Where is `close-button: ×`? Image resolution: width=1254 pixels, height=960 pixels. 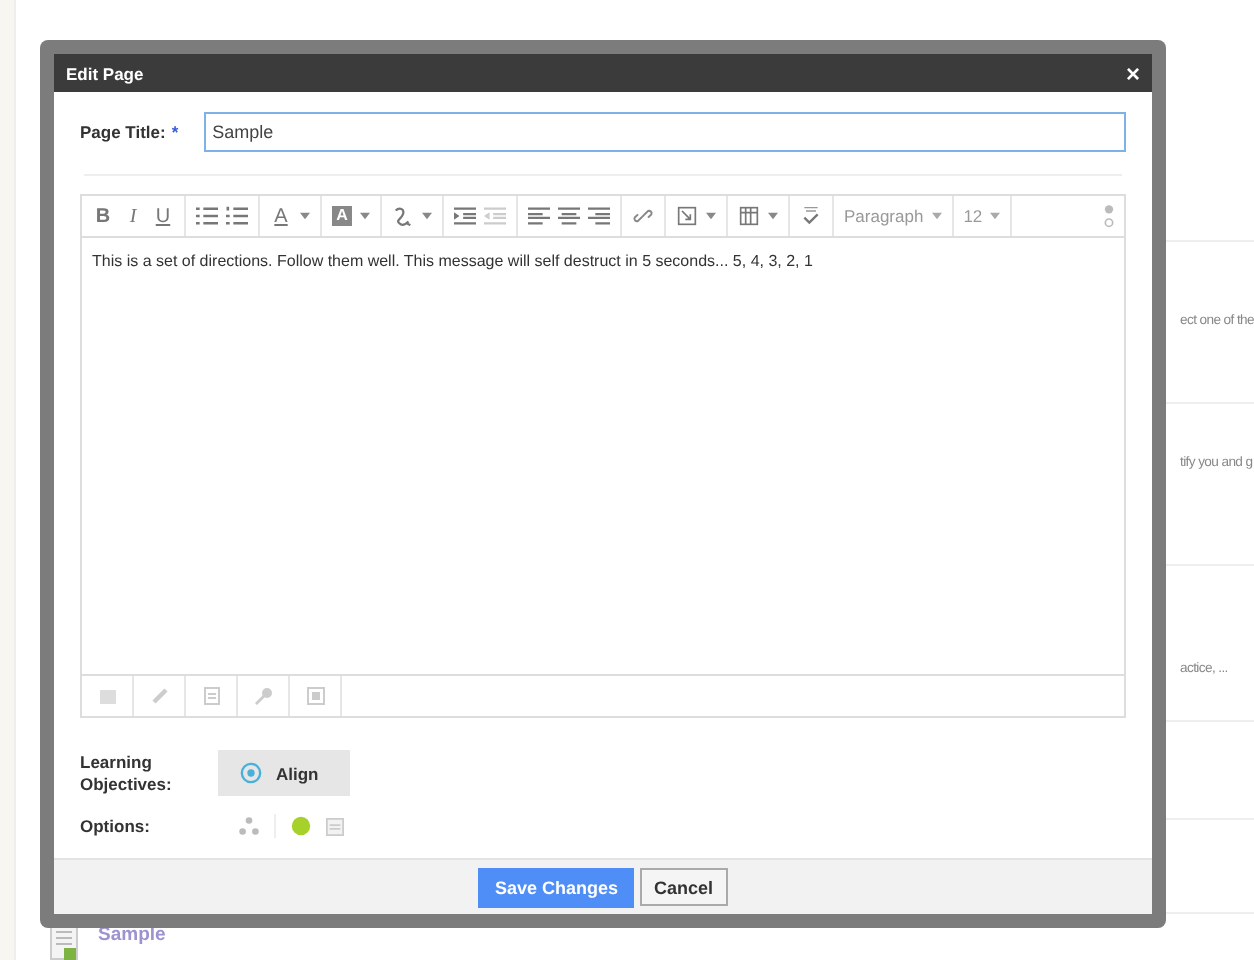 close-button: × is located at coordinates (1132, 73).